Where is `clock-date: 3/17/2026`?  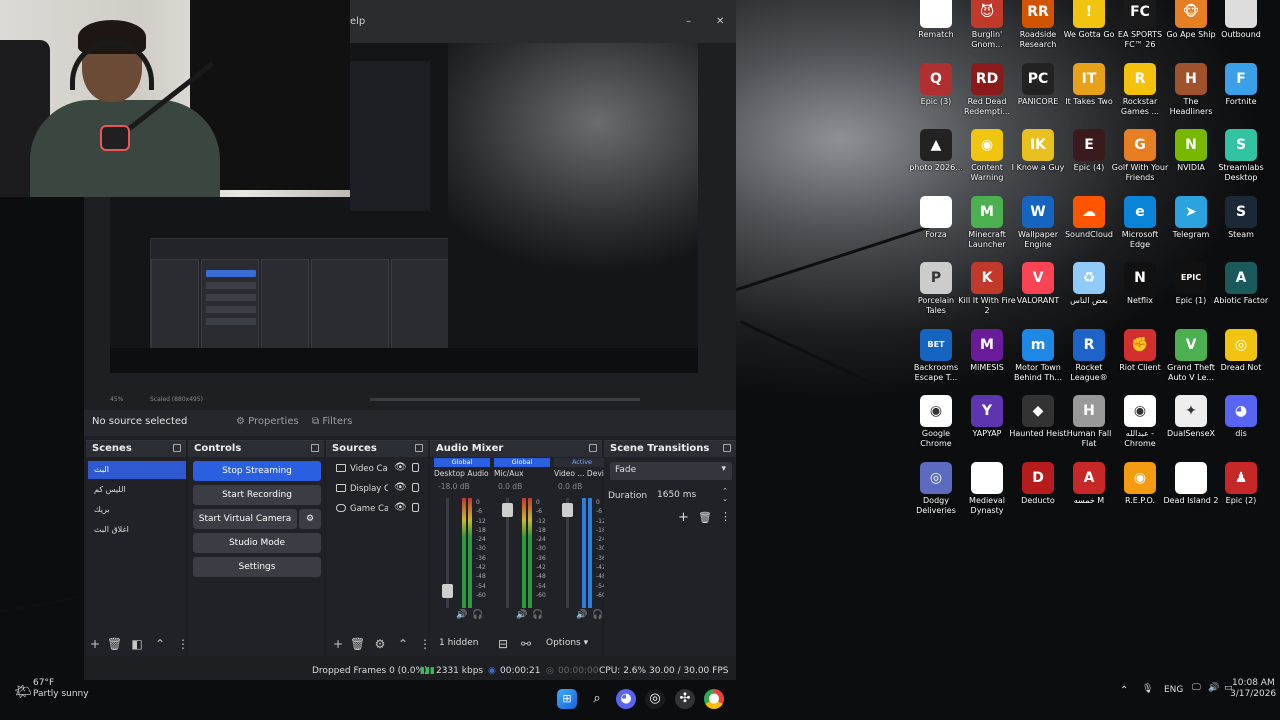
clock-date: 3/17/2026 is located at coordinates (1253, 694).